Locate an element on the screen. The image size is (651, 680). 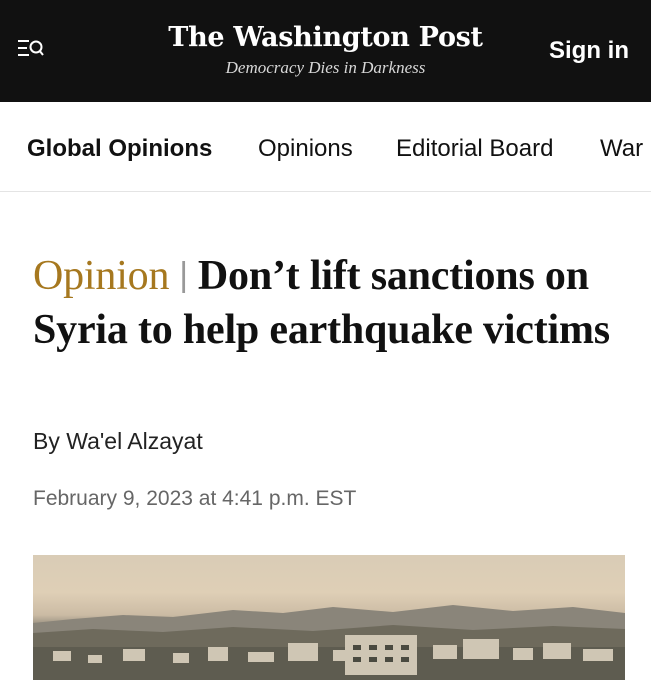
byline: By Wa'el Alzayat is located at coordinates (118, 441).